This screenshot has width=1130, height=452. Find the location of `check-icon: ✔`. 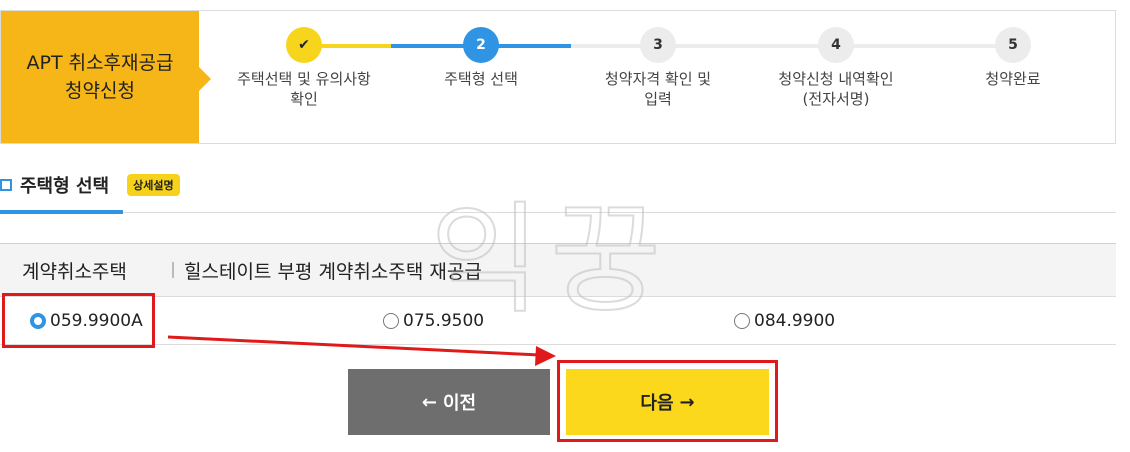

check-icon: ✔ is located at coordinates (304, 45).